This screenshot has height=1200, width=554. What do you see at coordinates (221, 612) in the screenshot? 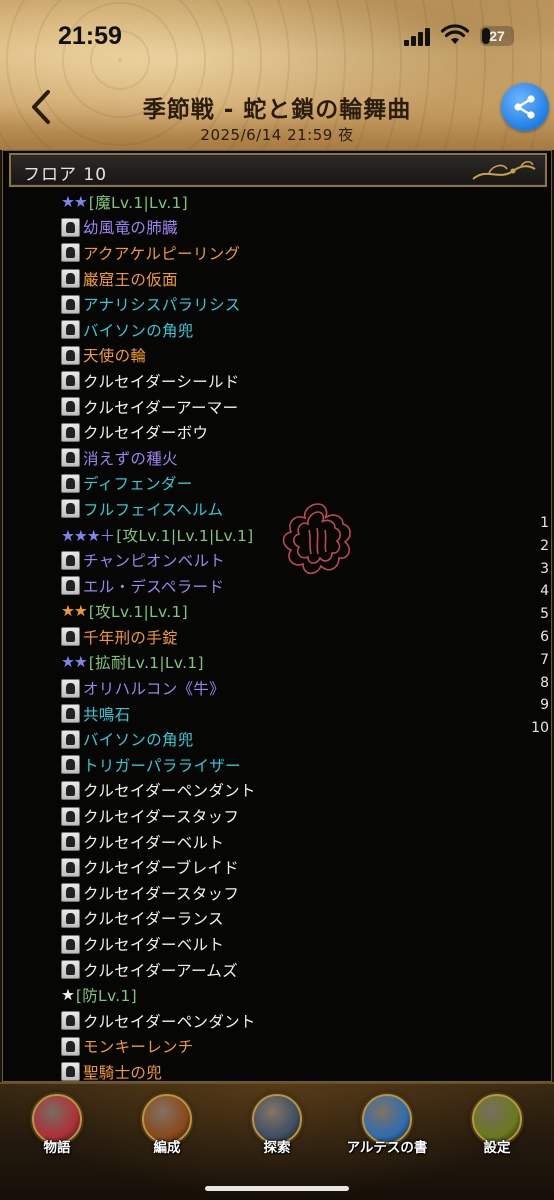
I see `set-bonus-row: ★★ [攻Lv.1|Lv.1]` at bounding box center [221, 612].